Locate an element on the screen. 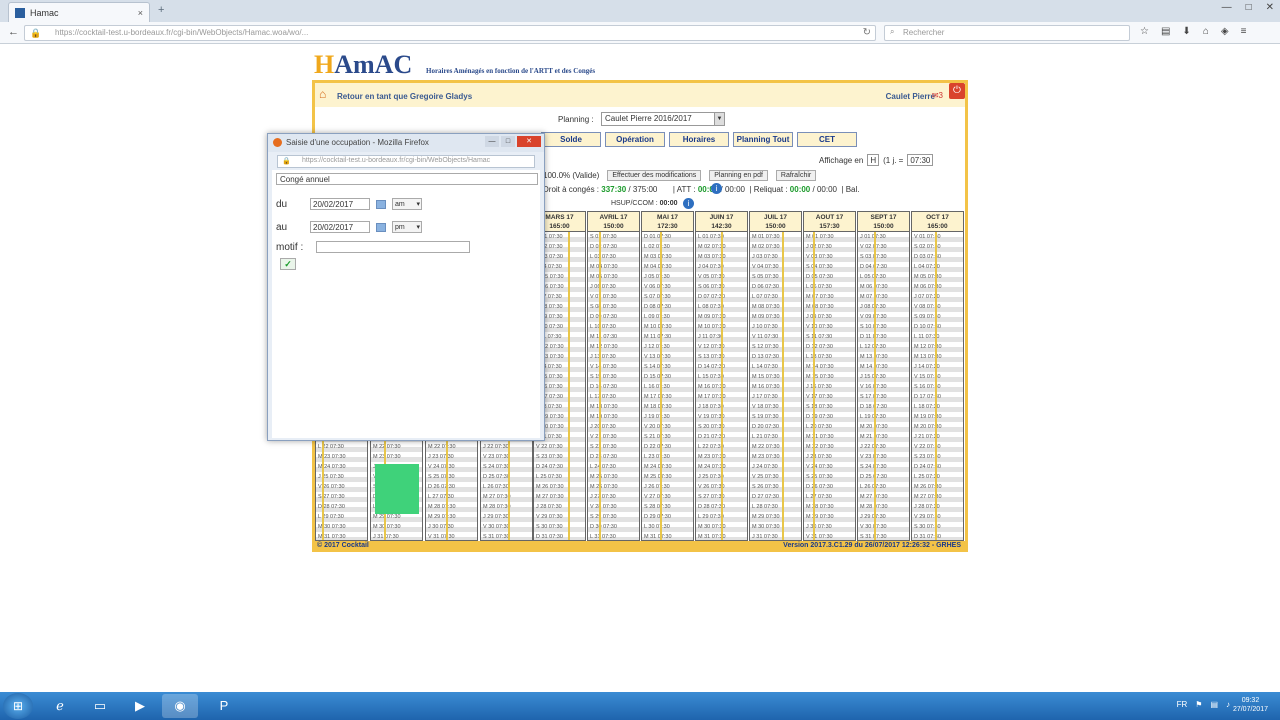 The image size is (1280, 720). day-row: S 14 07:30 is located at coordinates (667, 367).